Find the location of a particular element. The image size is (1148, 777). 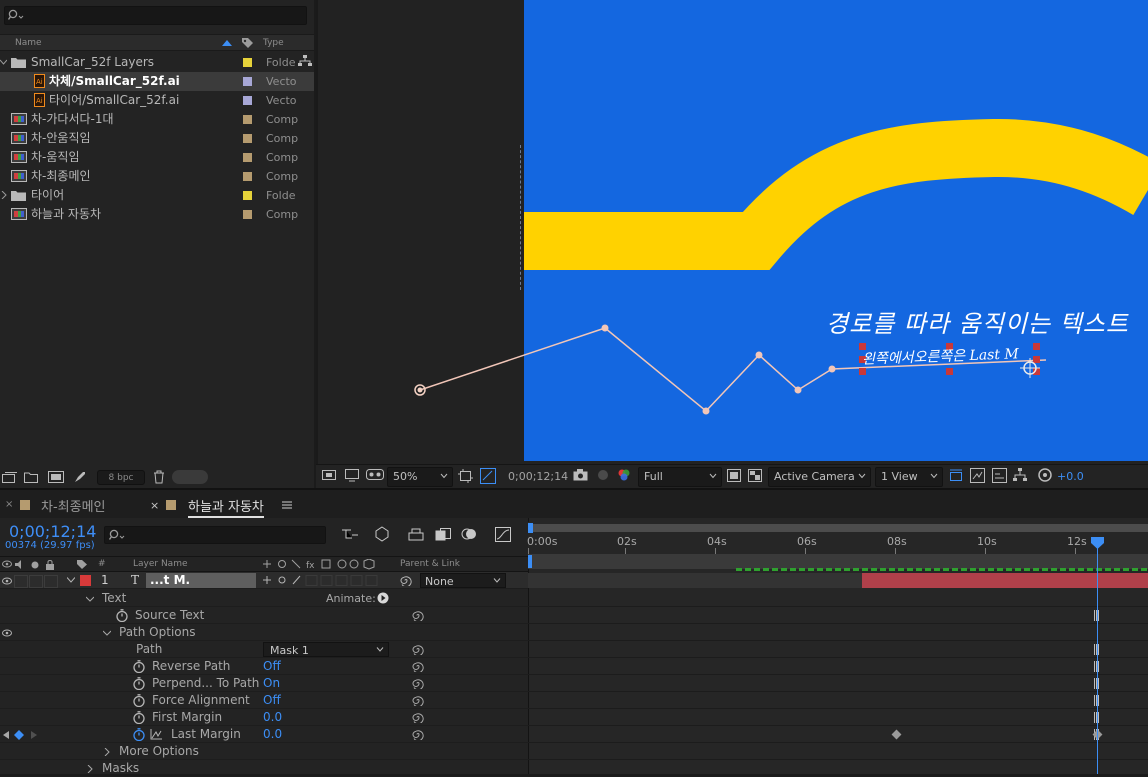

panel-menu-icon is located at coordinates (287, 505).